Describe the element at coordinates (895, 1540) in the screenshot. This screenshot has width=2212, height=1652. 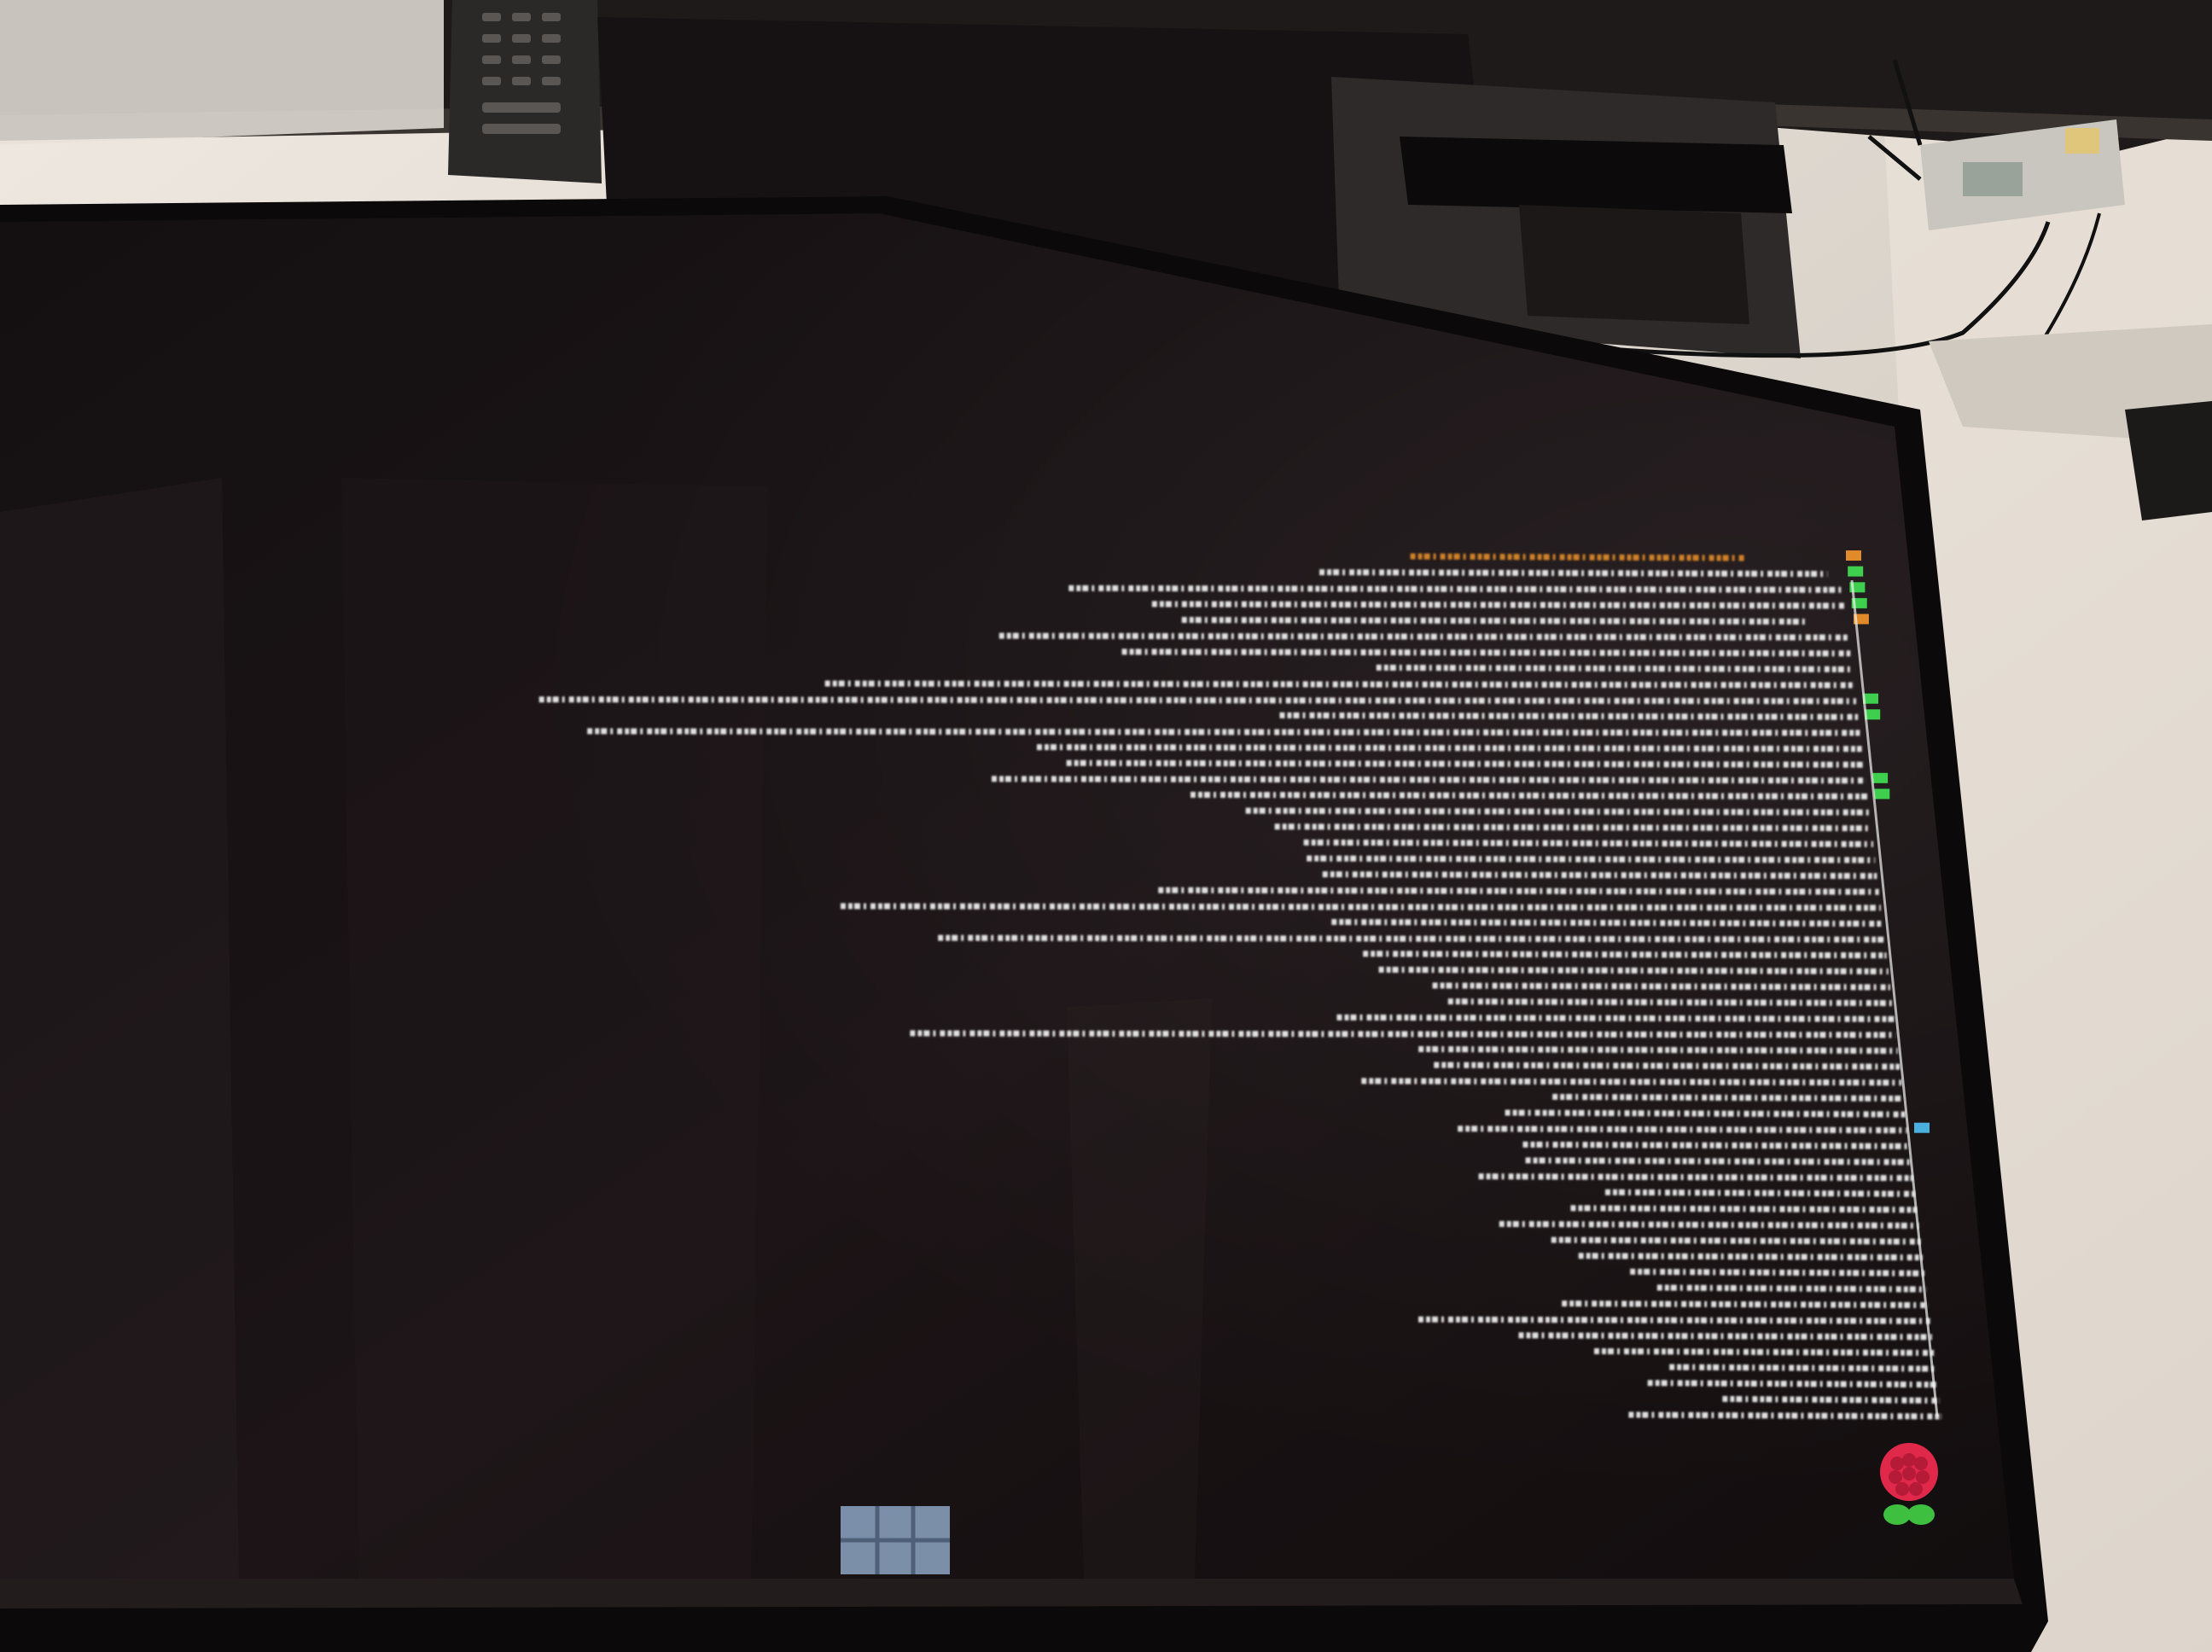
I see `window-reflection` at that location.